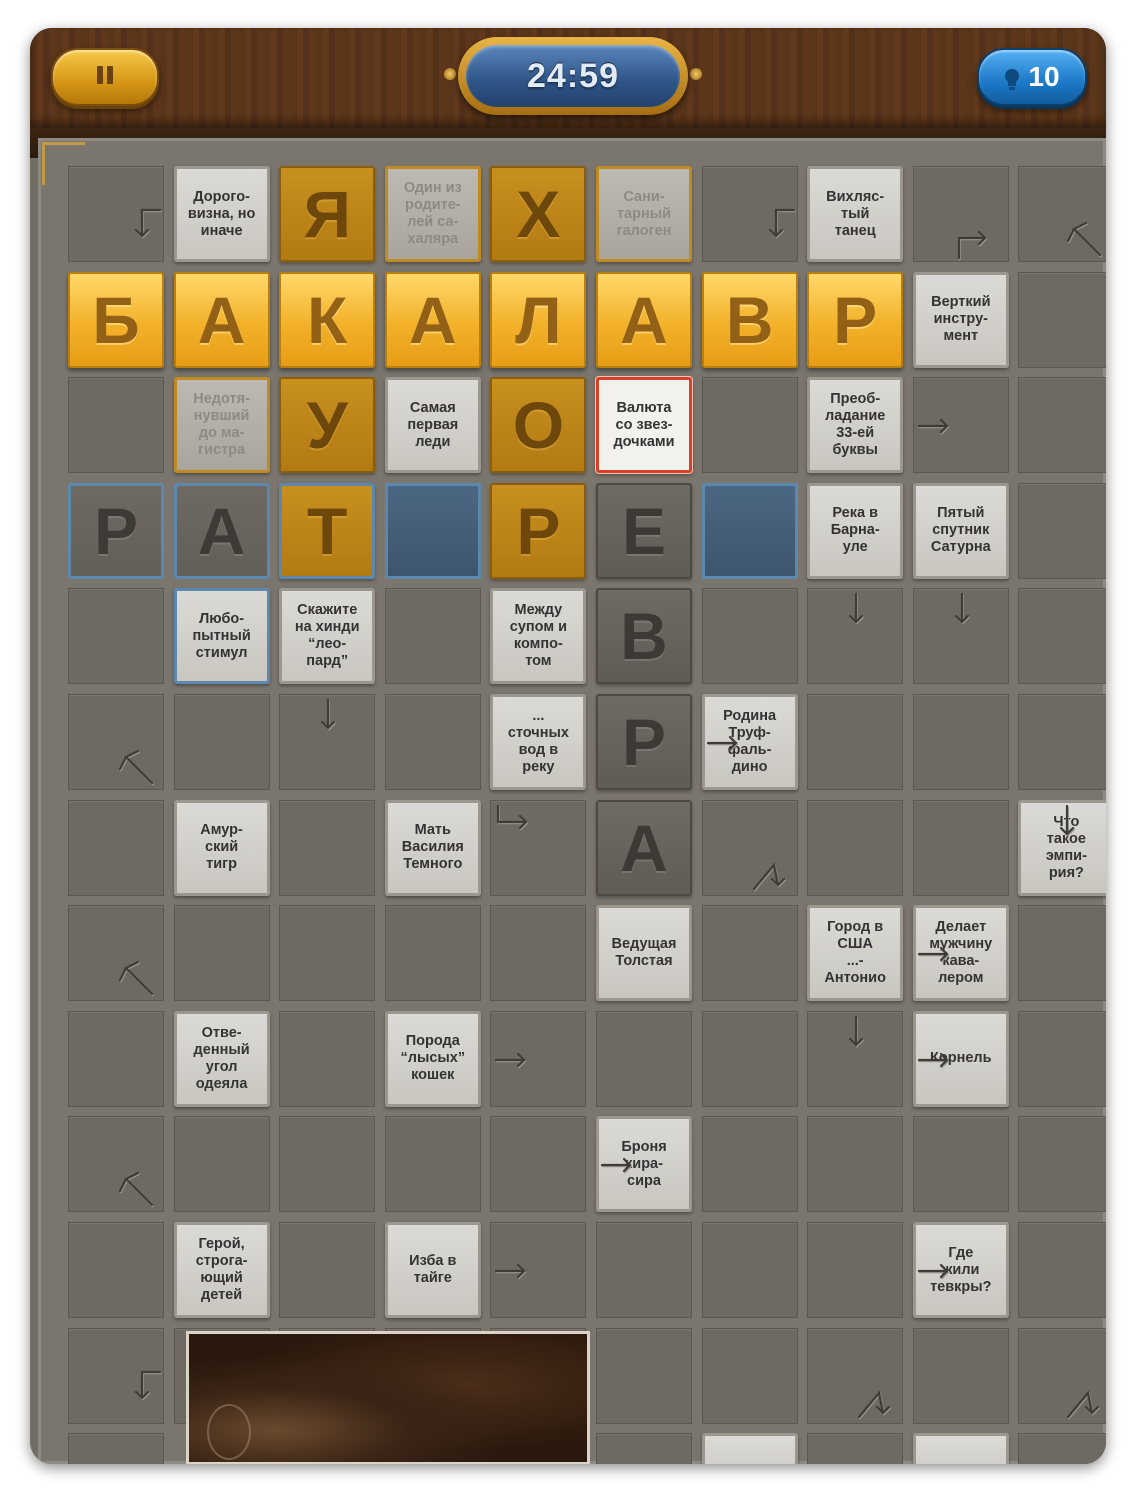 This screenshot has width=1135, height=1493. I want to click on letter-cell: У, so click(327, 425).